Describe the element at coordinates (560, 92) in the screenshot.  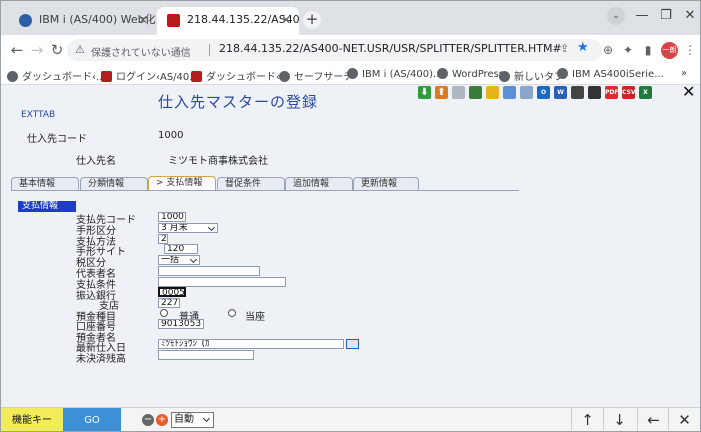
I see `word-icon: W` at that location.